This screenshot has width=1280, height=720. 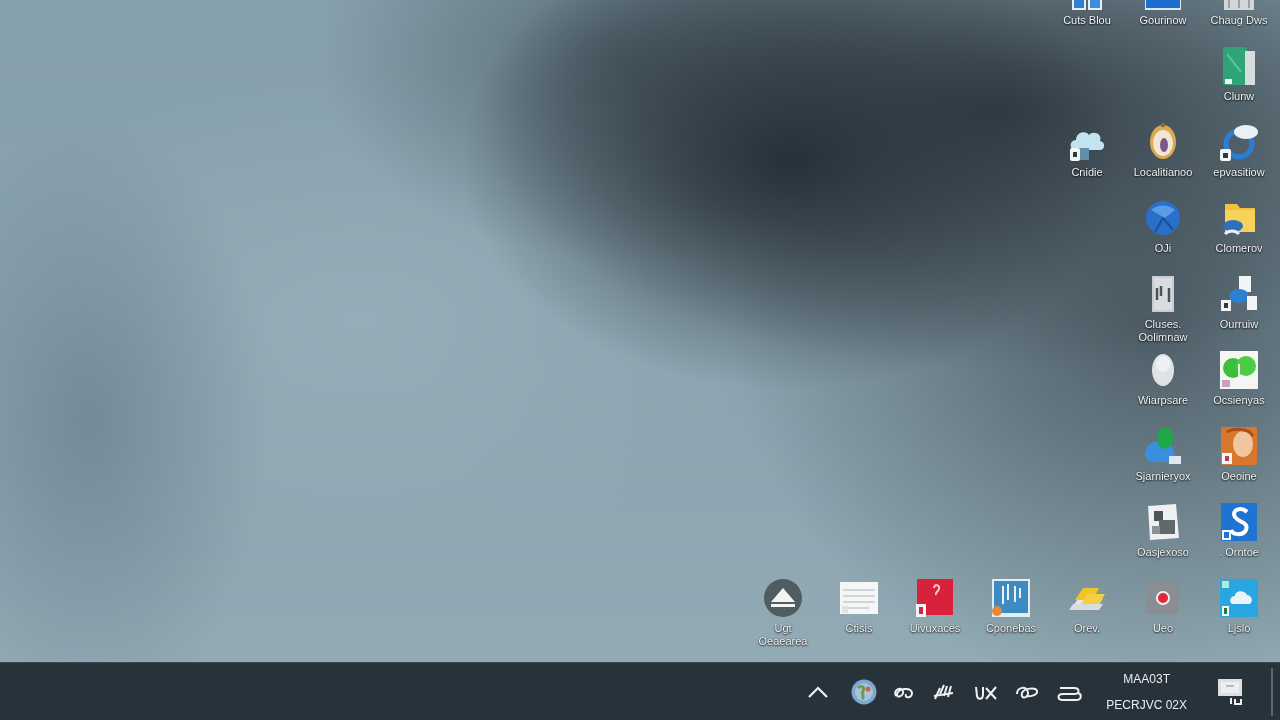 What do you see at coordinates (1087, 14) in the screenshot?
I see `desktop-shortcut: Cuts Blou` at bounding box center [1087, 14].